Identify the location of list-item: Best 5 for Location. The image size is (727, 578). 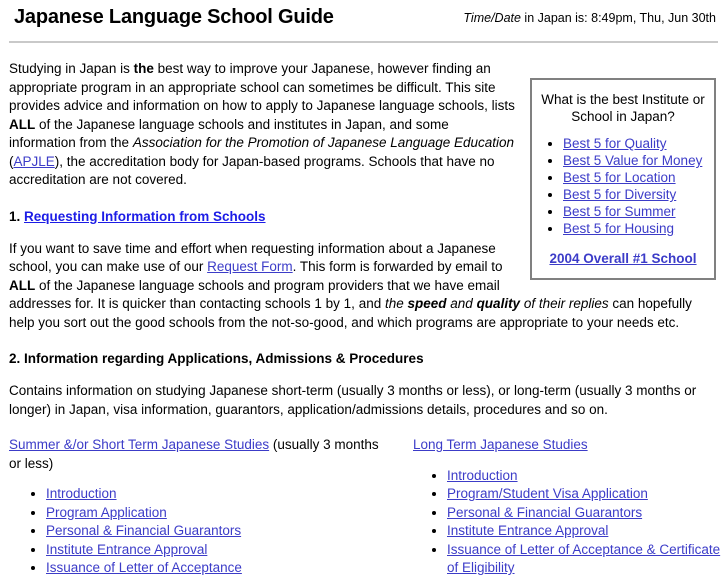
(636, 177).